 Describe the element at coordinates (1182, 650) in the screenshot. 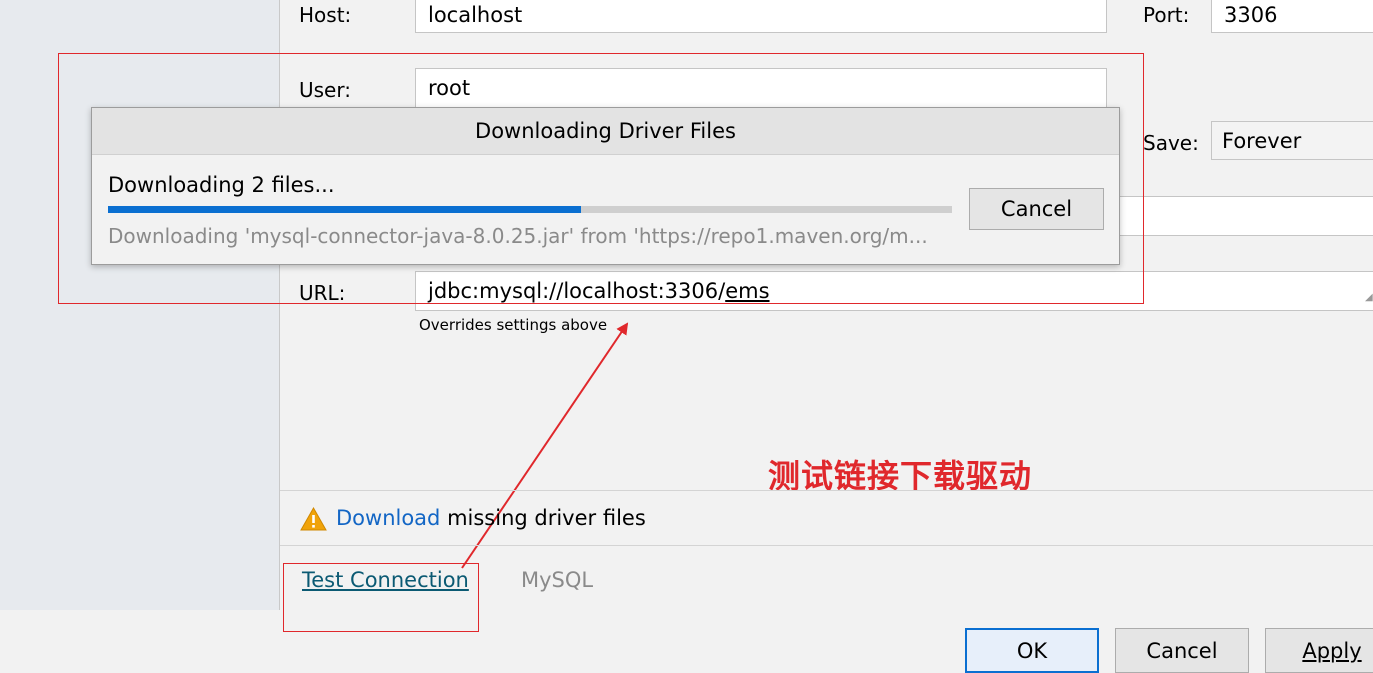

I see `cancel-button: Cancel` at that location.